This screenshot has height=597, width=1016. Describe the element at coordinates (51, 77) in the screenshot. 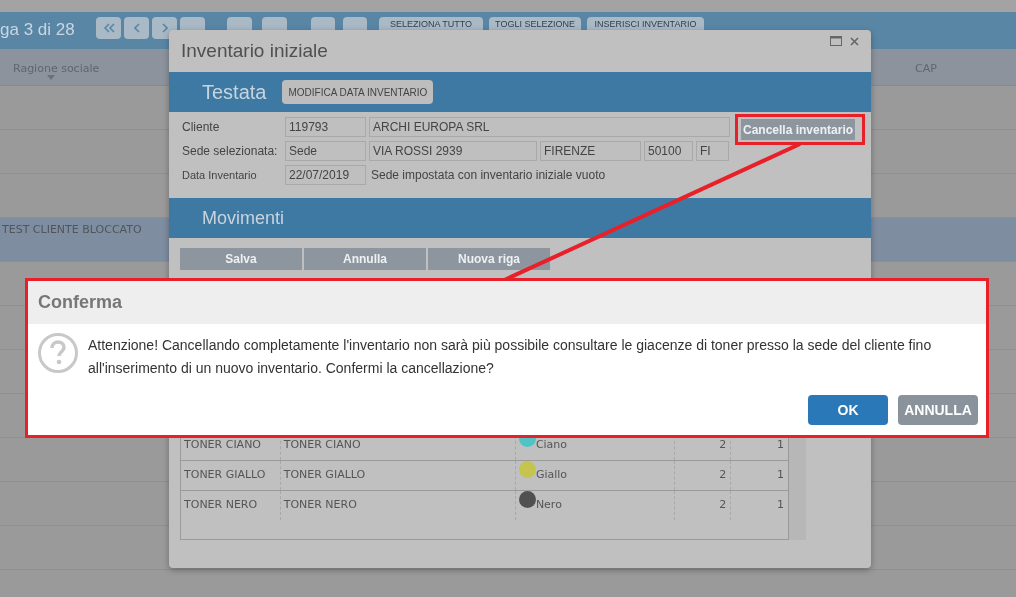

I see `sort-arrow-icon` at that location.